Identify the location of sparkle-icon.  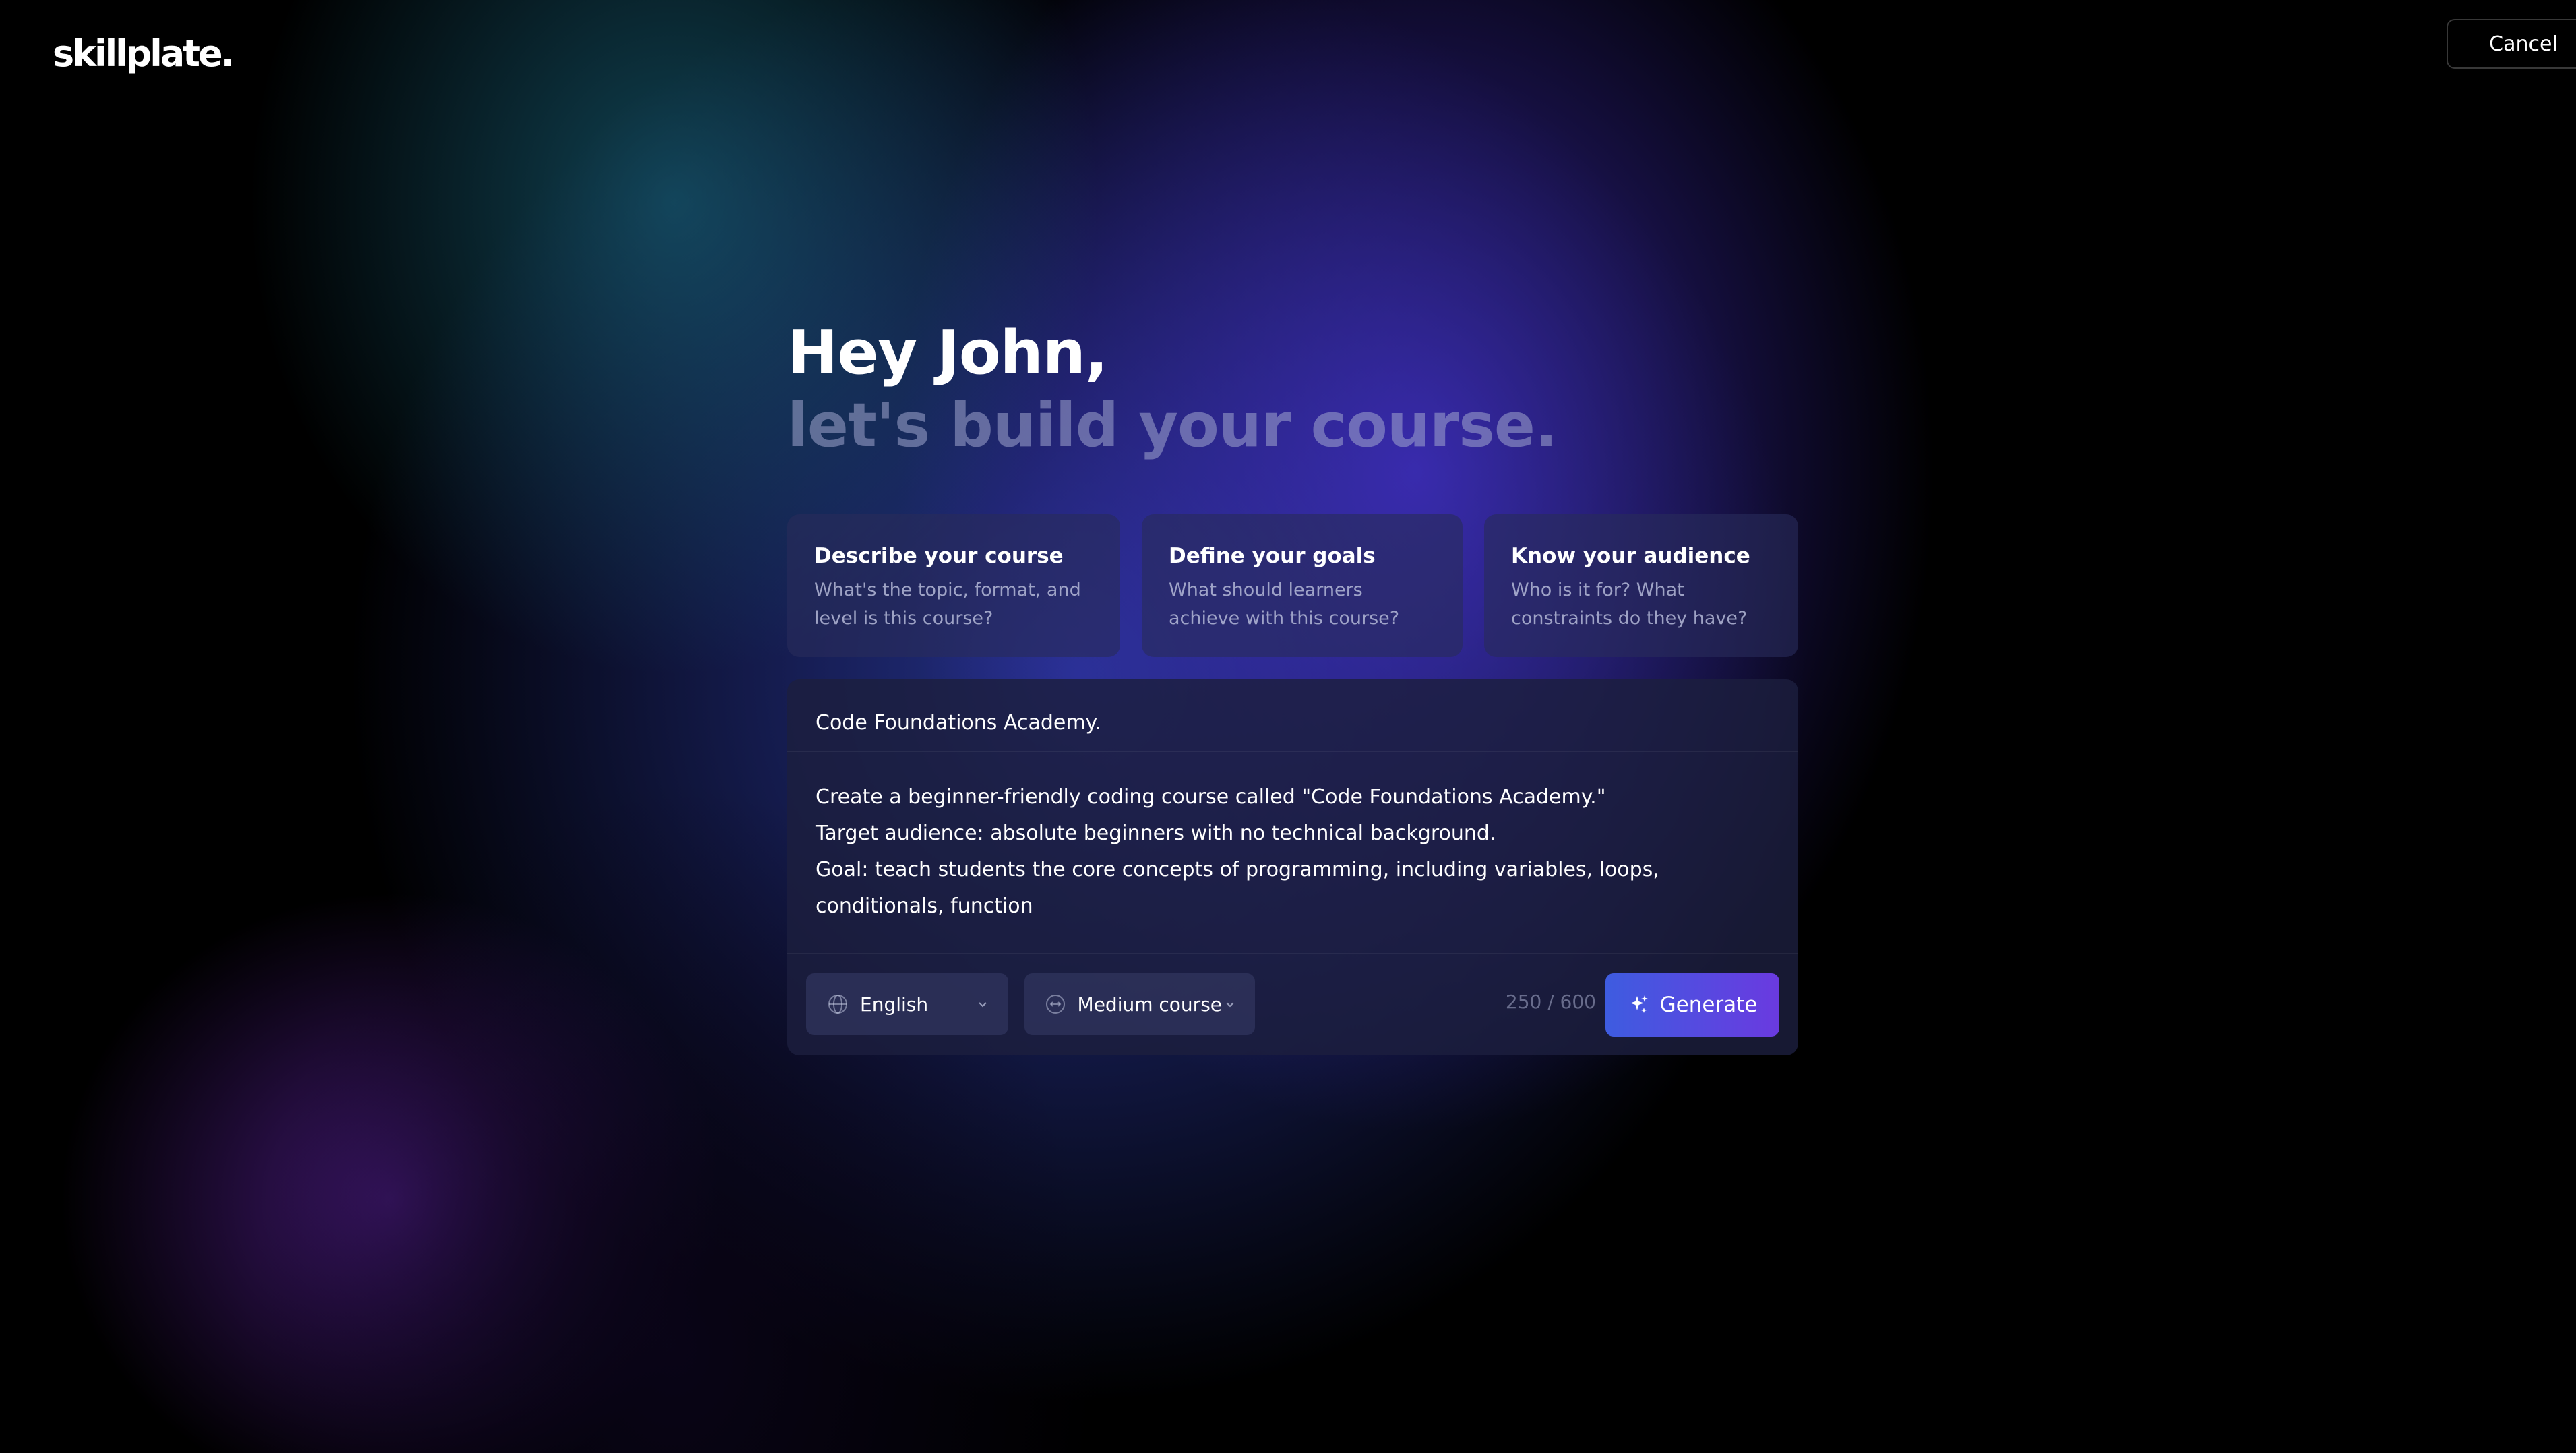
(1640, 1005).